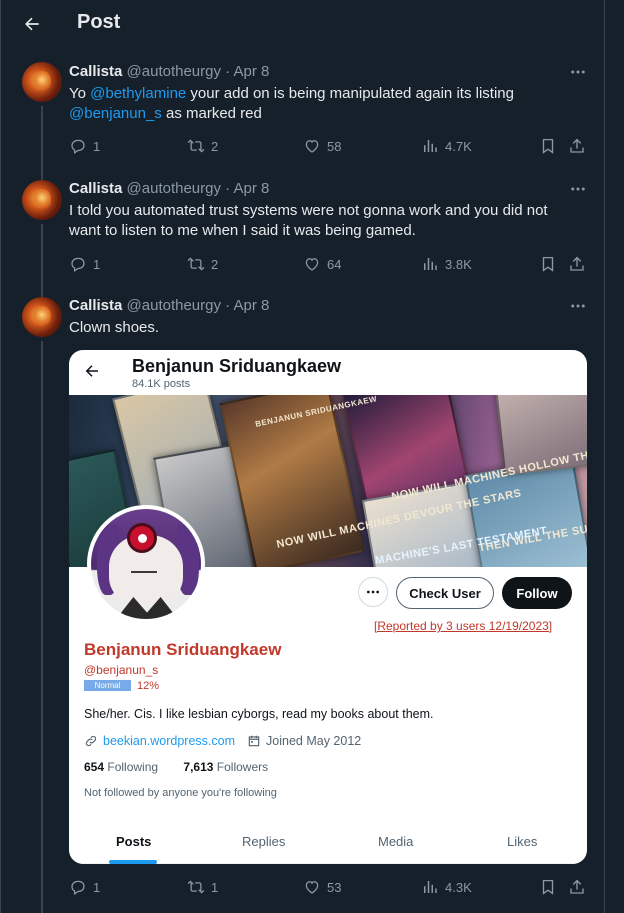 The height and width of the screenshot is (913, 624). I want to click on avatar-eye, so click(142, 538).